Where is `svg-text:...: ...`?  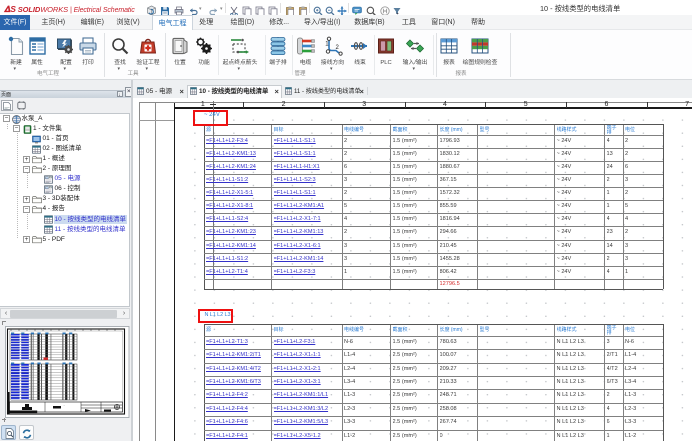 svg-text:...: ... is located at coordinates (64, 405).